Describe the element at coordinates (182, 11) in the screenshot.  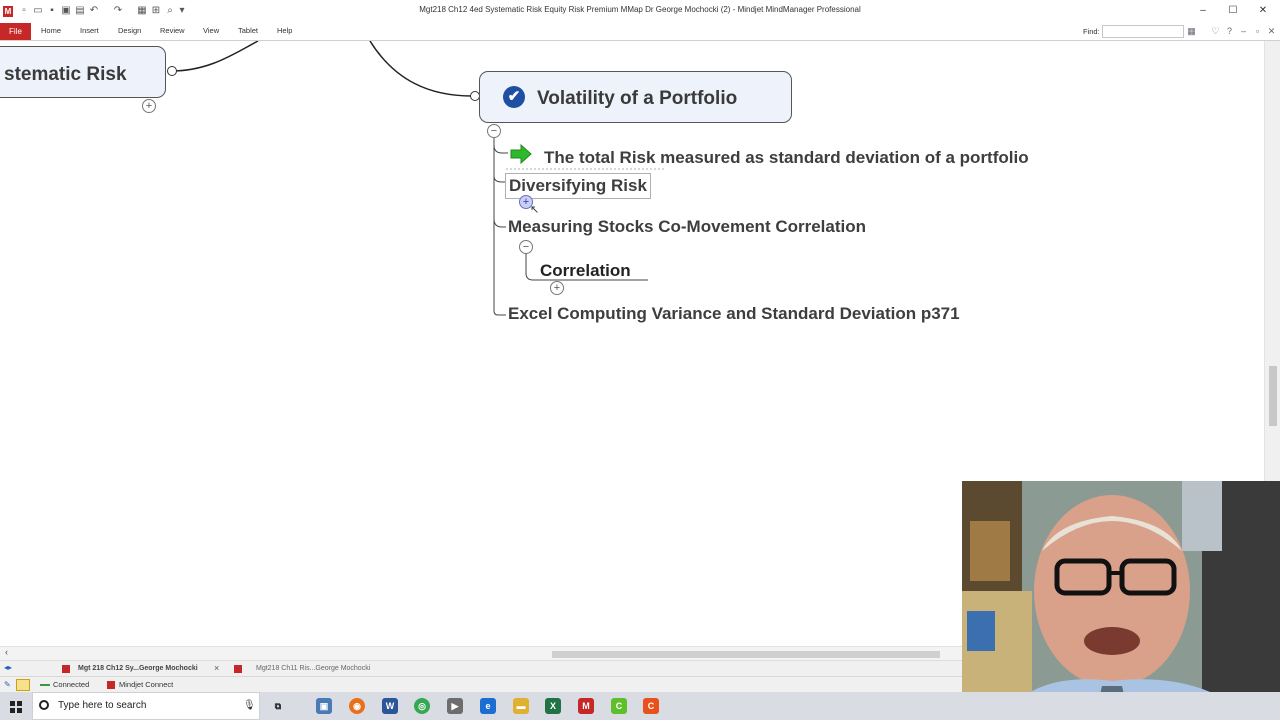
I see `customize-chevron-icon: ▾` at that location.